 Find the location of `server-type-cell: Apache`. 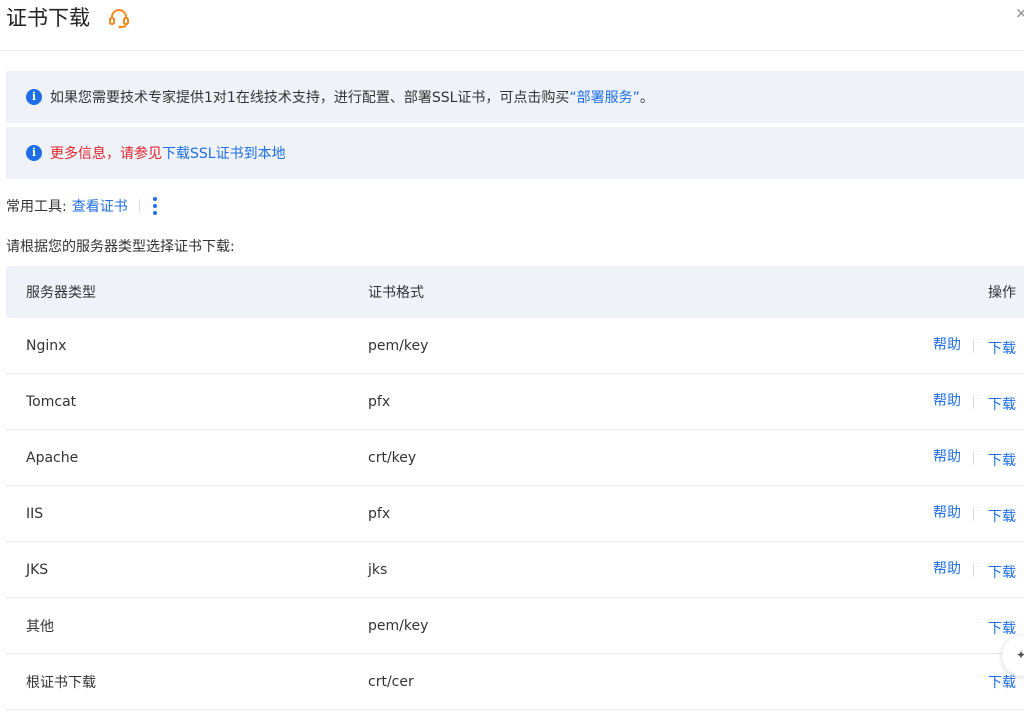

server-type-cell: Apache is located at coordinates (52, 457).